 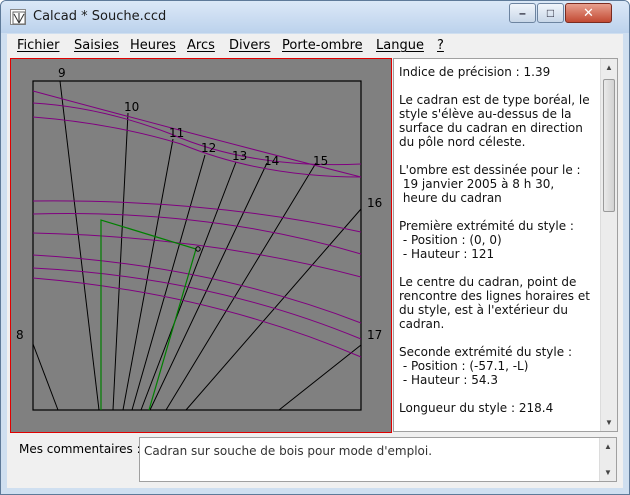 What do you see at coordinates (239, 156) in the screenshot?
I see `hour-label-13: 13` at bounding box center [239, 156].